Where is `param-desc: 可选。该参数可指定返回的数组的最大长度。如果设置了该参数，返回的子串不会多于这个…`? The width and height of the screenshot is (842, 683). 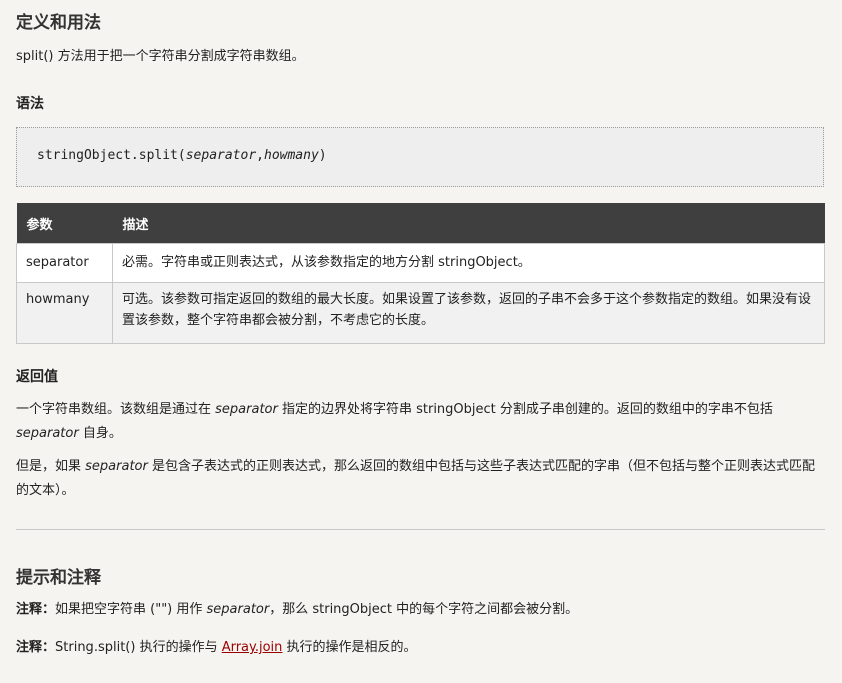
param-desc: 可选。该参数可指定返回的数组的最大长度。如果设置了该参数，返回的子串不会多于这个… is located at coordinates (468, 313).